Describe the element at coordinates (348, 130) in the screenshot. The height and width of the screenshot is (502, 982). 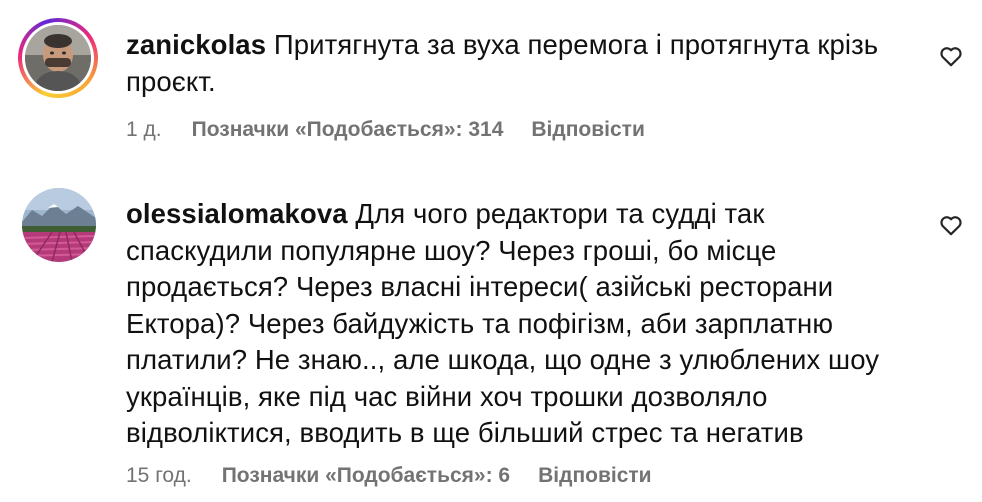
I see `comment-likes-count: Позначки «Подобається»: 314` at that location.